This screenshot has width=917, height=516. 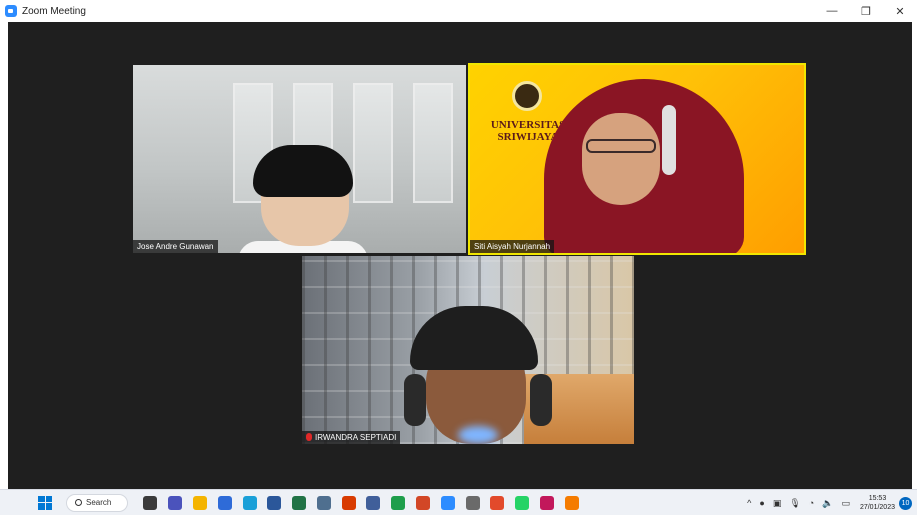 I want to click on search-label: Search, so click(x=99, y=502).